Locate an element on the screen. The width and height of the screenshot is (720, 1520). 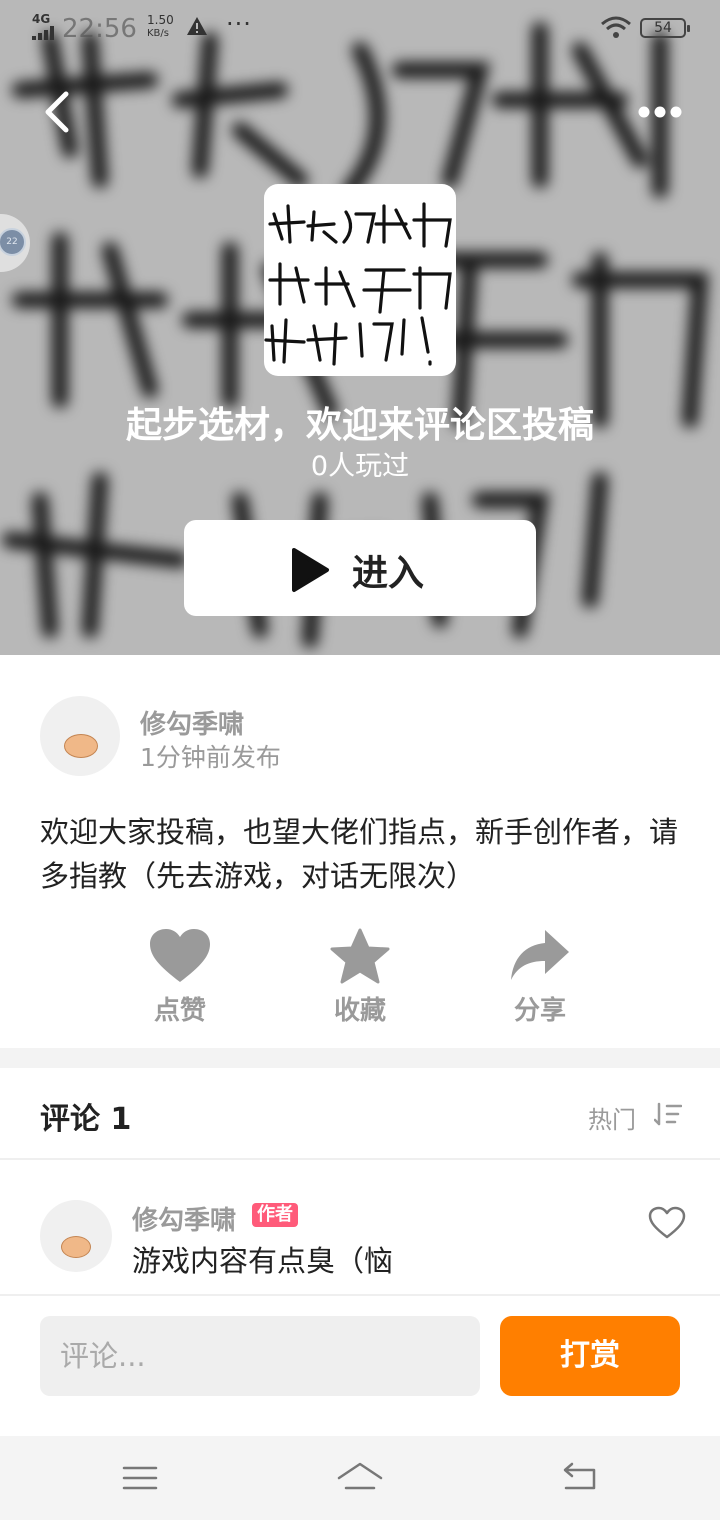
cover-handwriting-image is located at coordinates (358, 284).